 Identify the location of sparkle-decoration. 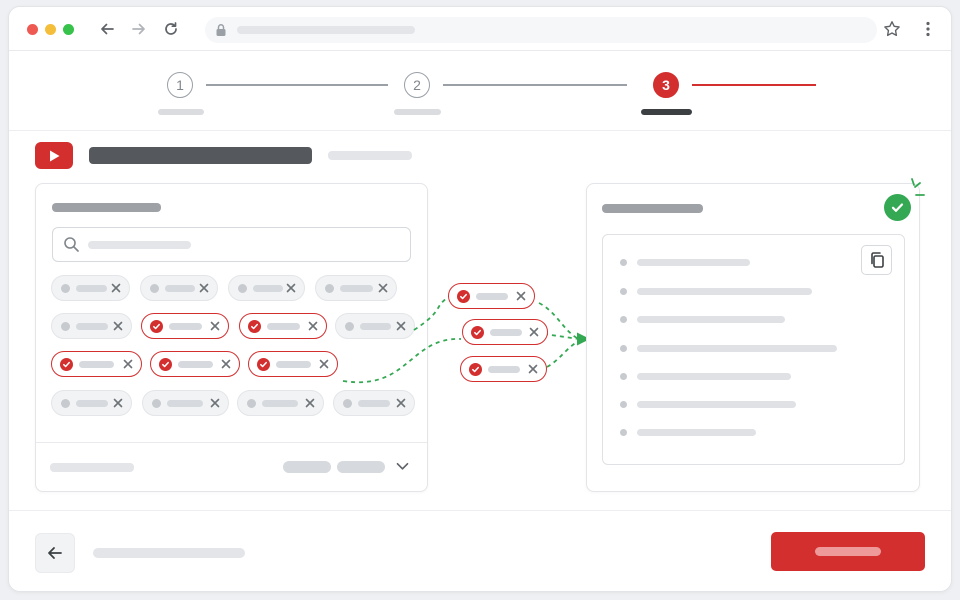
(918, 187).